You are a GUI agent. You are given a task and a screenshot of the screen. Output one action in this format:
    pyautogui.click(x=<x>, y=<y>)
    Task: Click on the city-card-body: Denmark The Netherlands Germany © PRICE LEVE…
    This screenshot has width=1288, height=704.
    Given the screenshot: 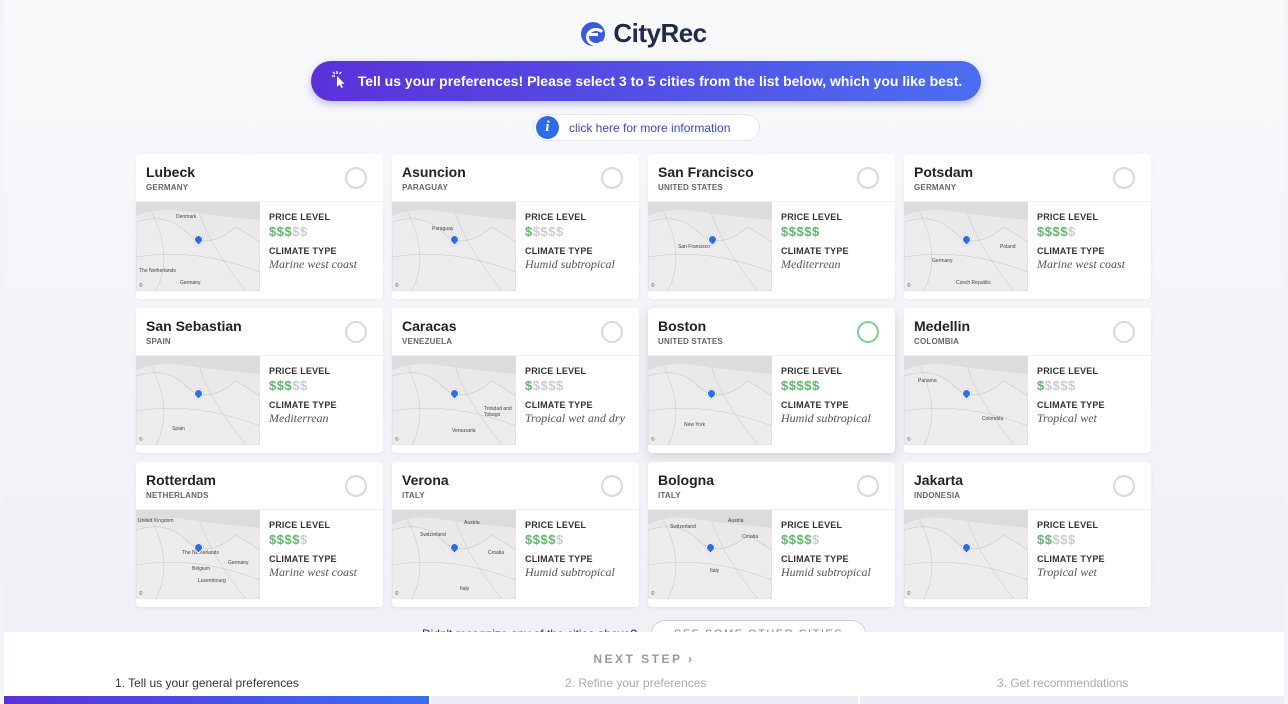 What is the action you would take?
    pyautogui.click(x=259, y=246)
    